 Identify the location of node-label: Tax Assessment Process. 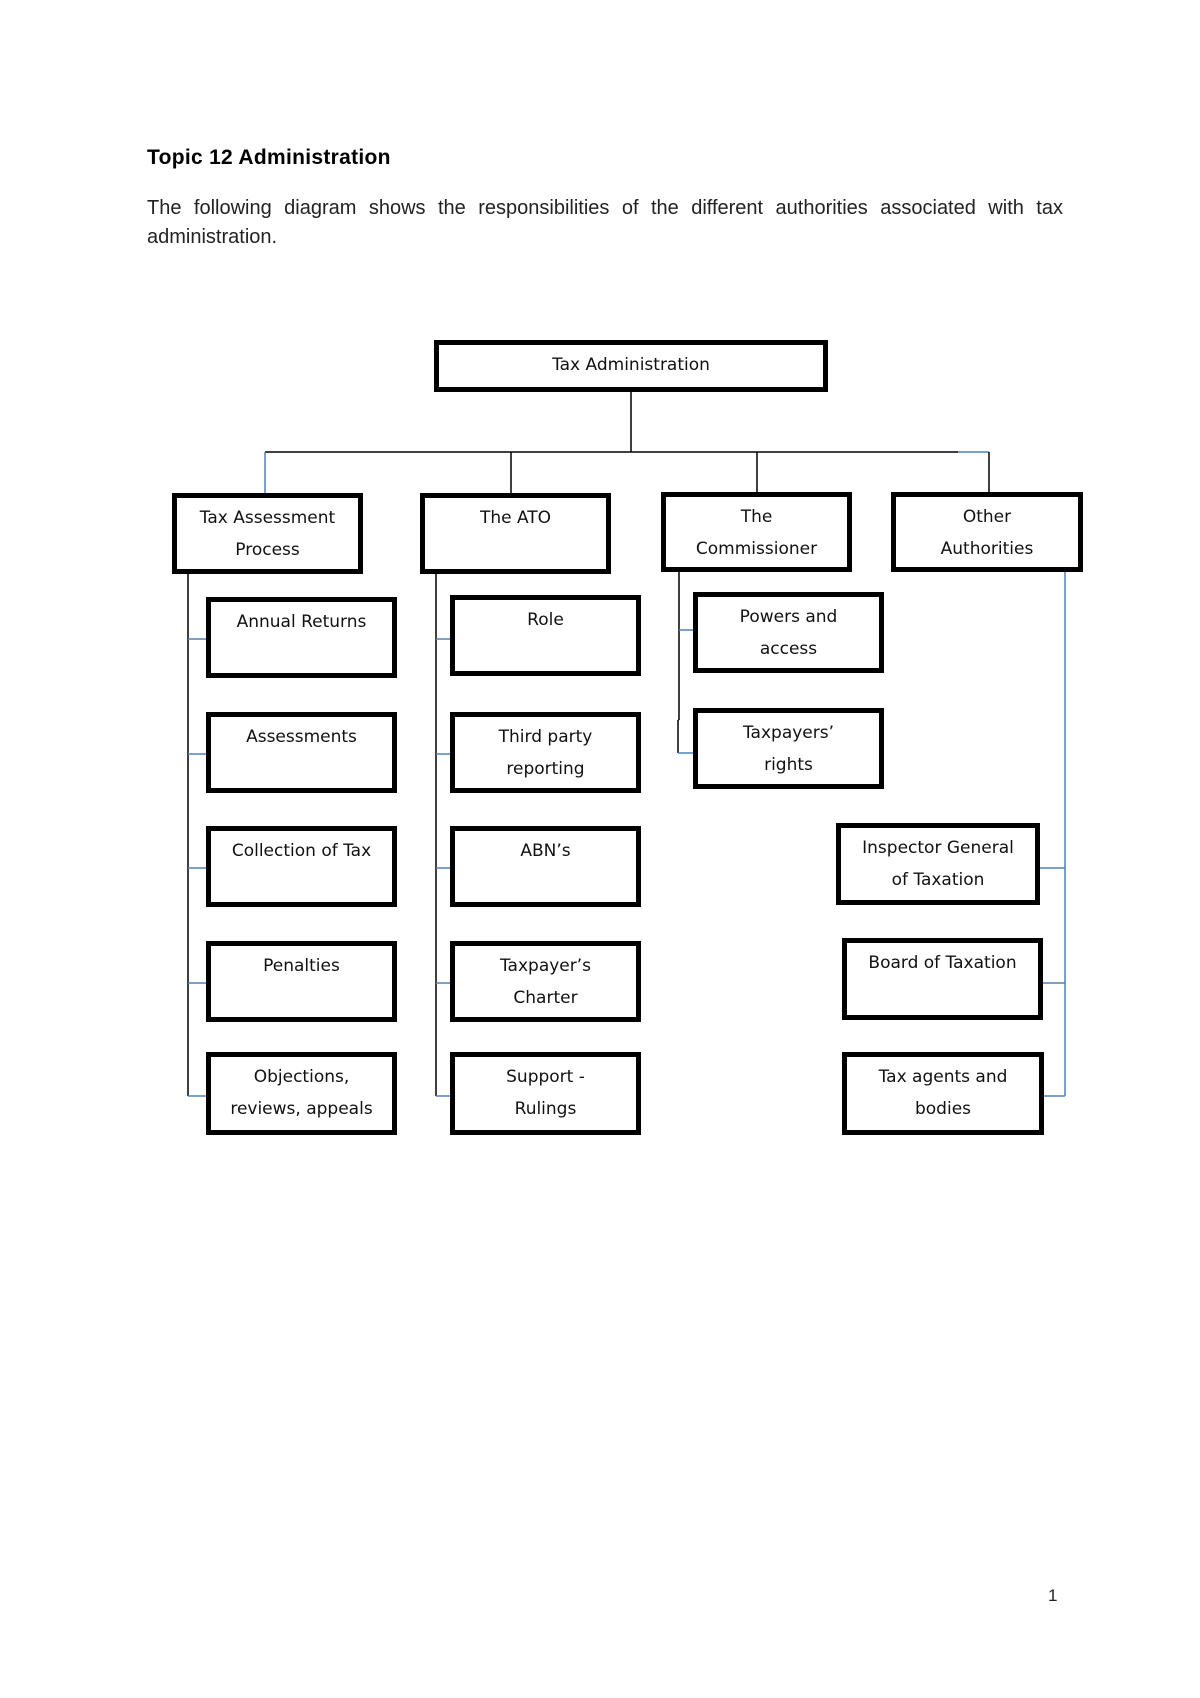
(267, 534).